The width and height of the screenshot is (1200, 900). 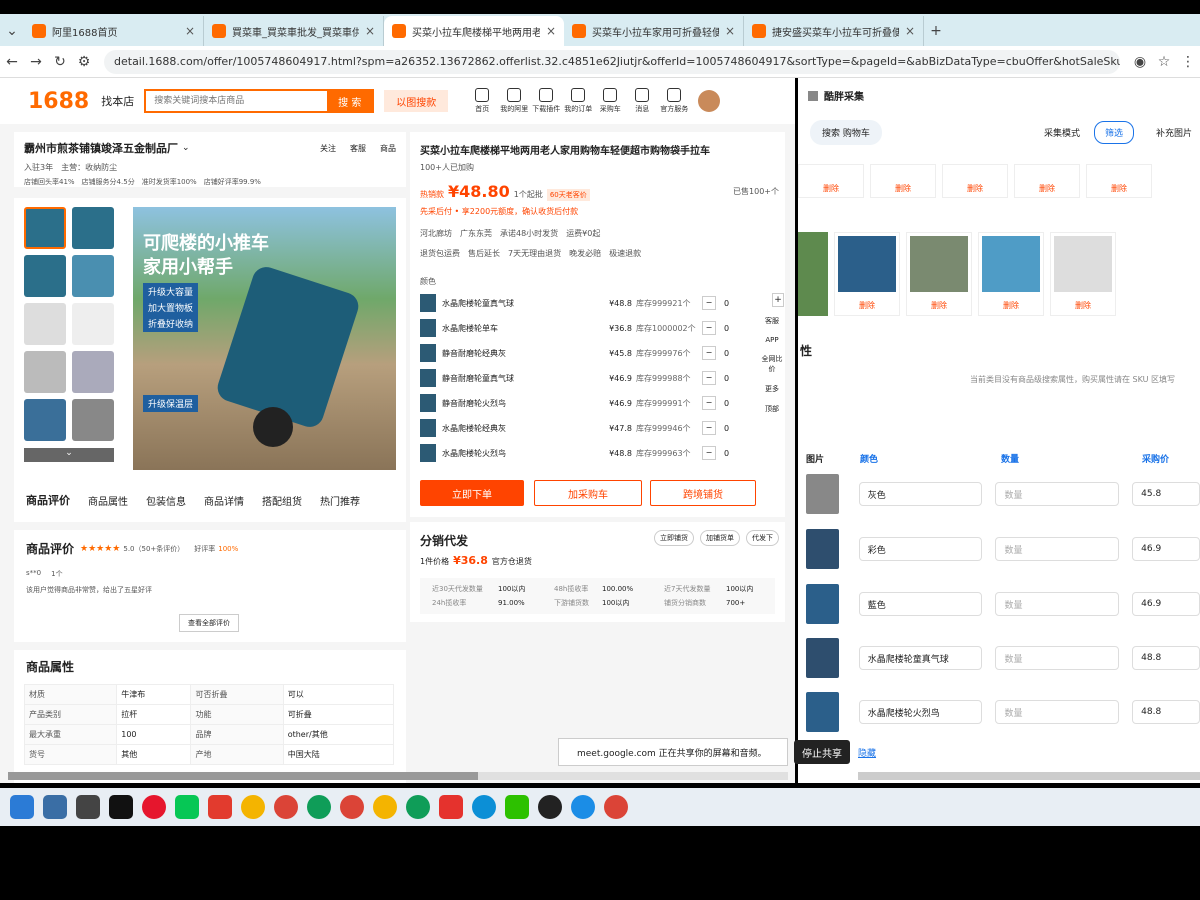 What do you see at coordinates (1166, 658) in the screenshot?
I see `price-field: 48.8` at bounding box center [1166, 658].